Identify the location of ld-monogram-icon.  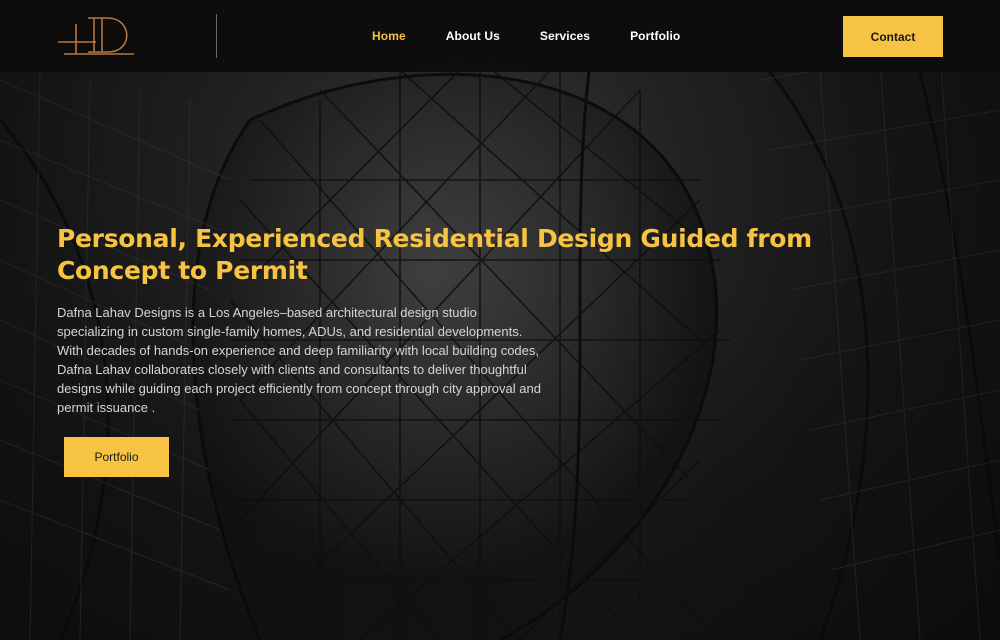
(97, 37).